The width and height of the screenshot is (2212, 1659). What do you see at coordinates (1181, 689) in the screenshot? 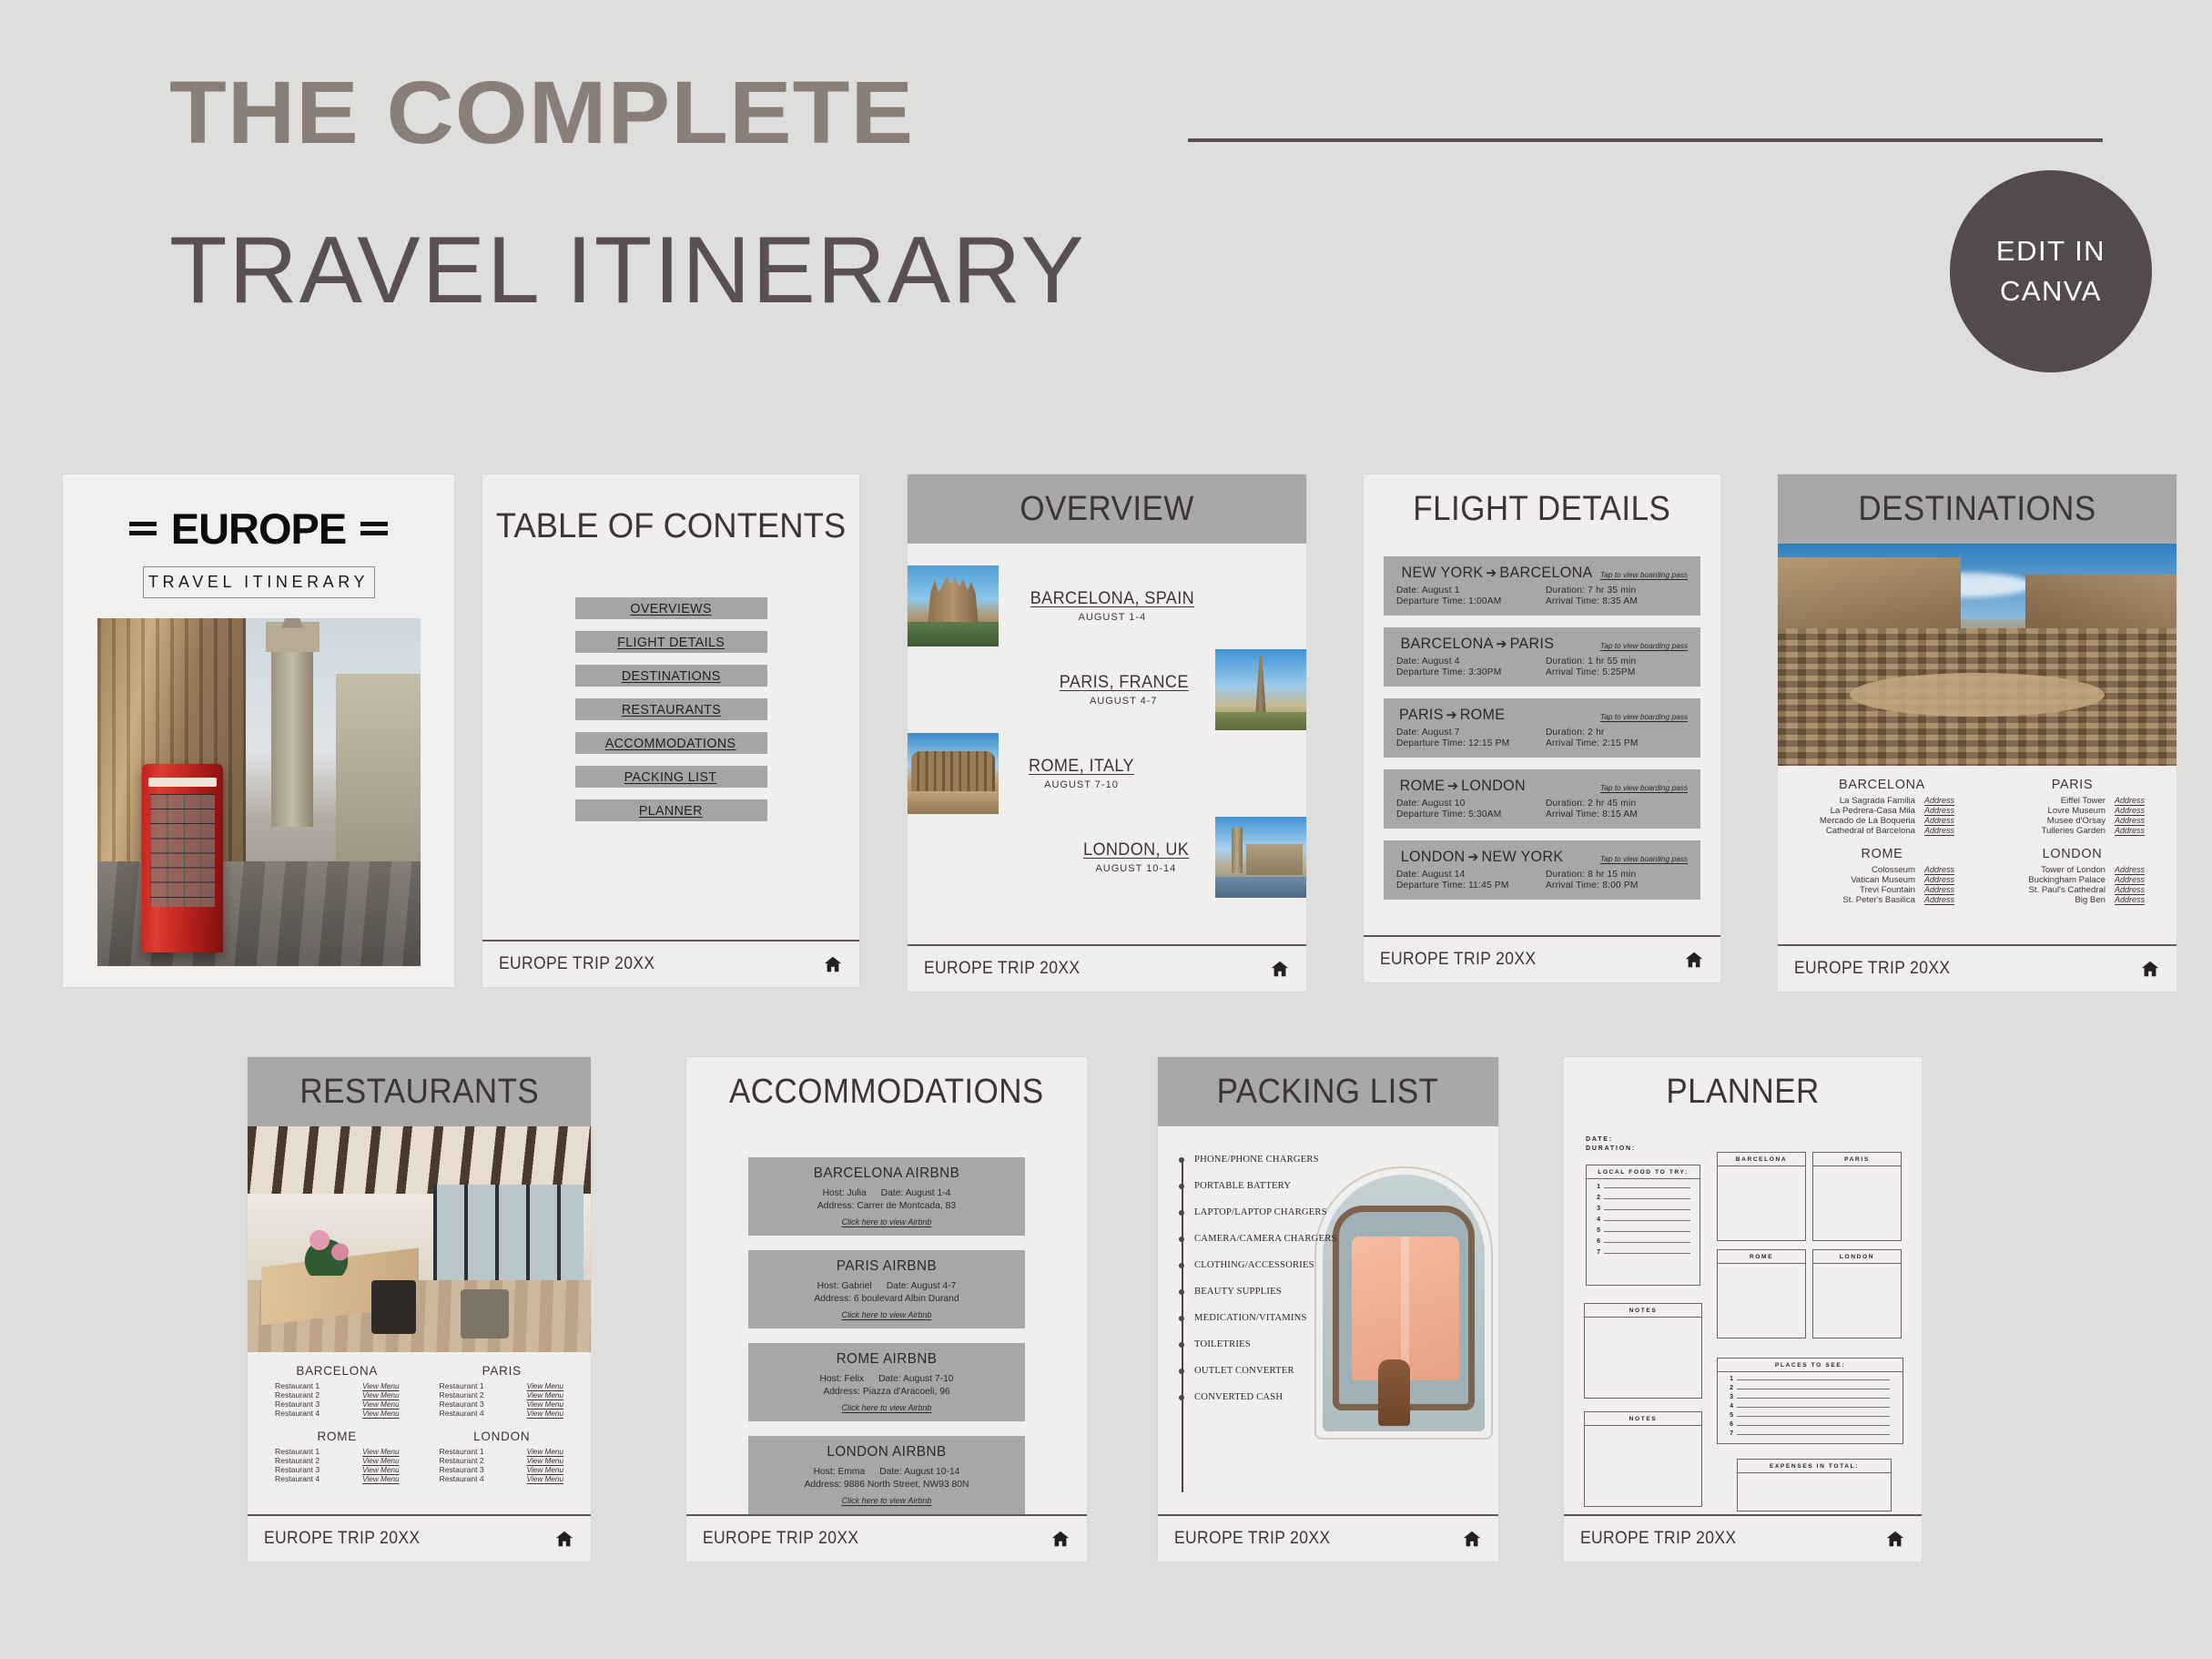
I see `overview-stop-paris: PARIS, FRANCE AUGUST 4-7` at bounding box center [1181, 689].